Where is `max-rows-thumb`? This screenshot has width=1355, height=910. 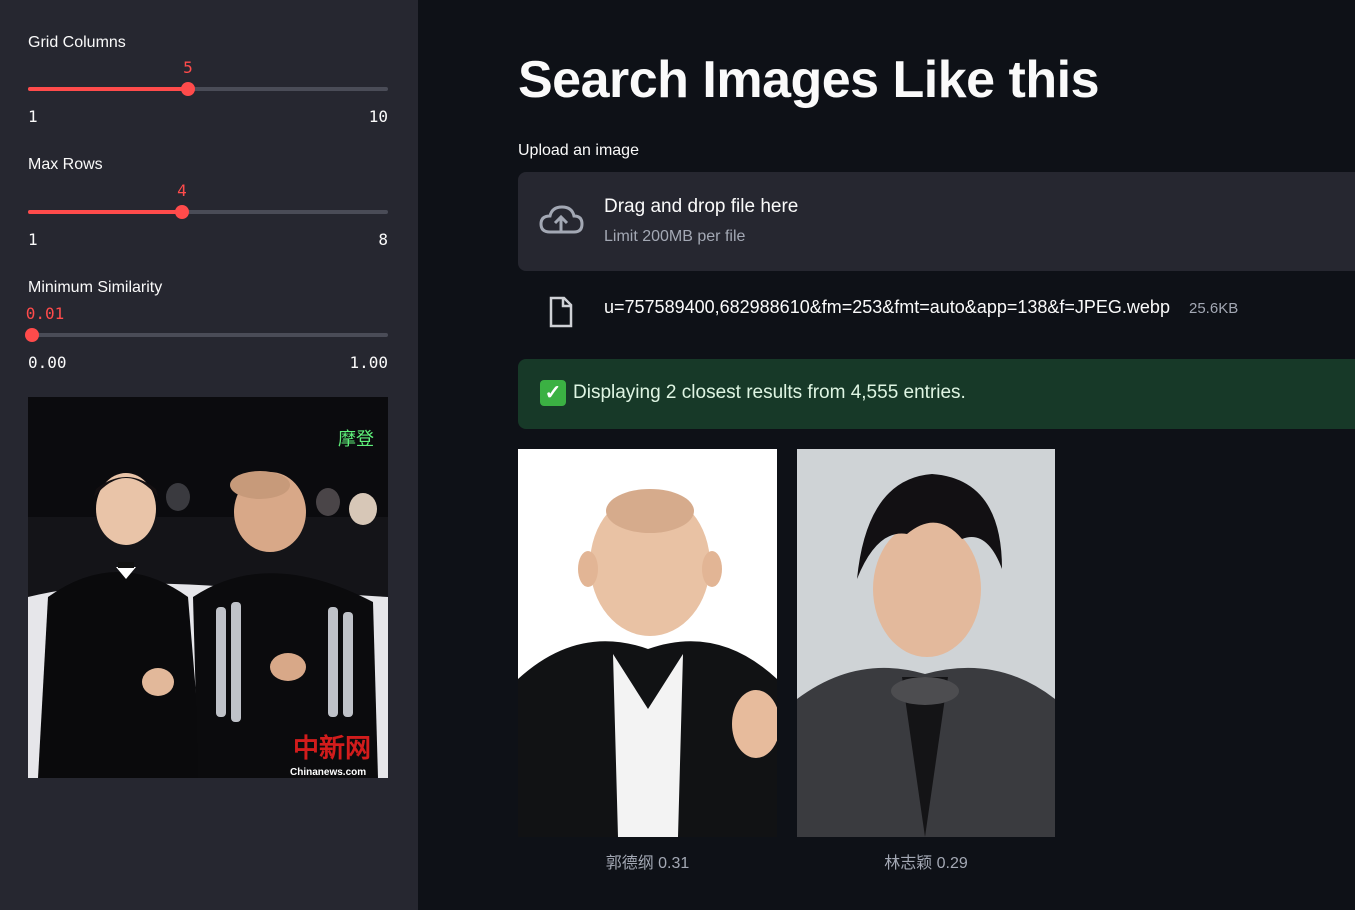
max-rows-thumb is located at coordinates (182, 212).